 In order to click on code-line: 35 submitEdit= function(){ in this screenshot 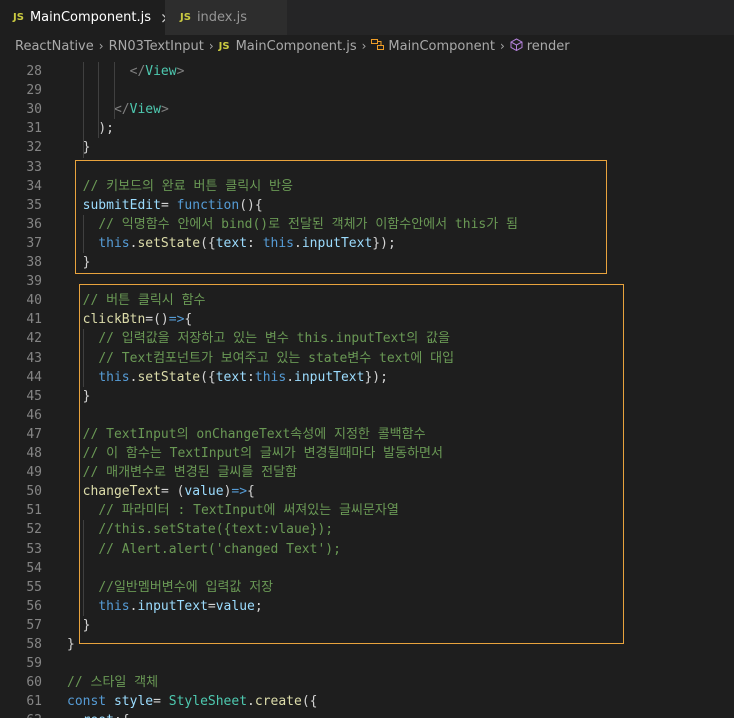, I will do `click(367, 205)`.